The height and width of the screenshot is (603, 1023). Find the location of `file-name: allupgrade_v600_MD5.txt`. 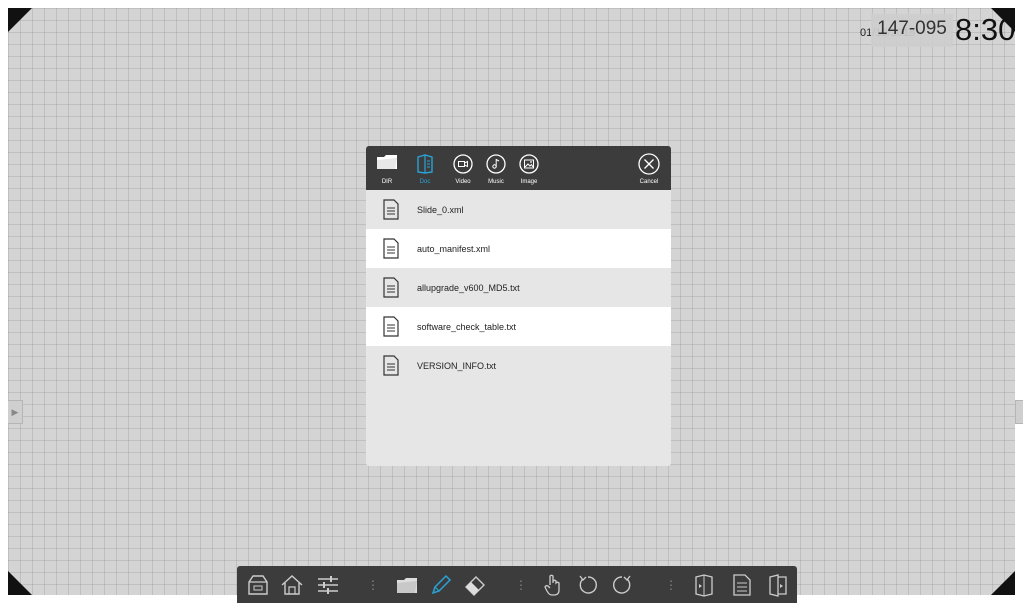

file-name: allupgrade_v600_MD5.txt is located at coordinates (468, 287).